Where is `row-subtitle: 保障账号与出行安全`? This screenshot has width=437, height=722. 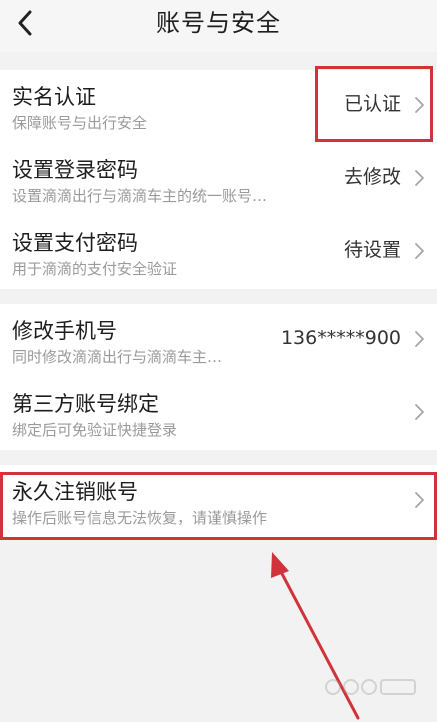 row-subtitle: 保障账号与出行安全 is located at coordinates (80, 123).